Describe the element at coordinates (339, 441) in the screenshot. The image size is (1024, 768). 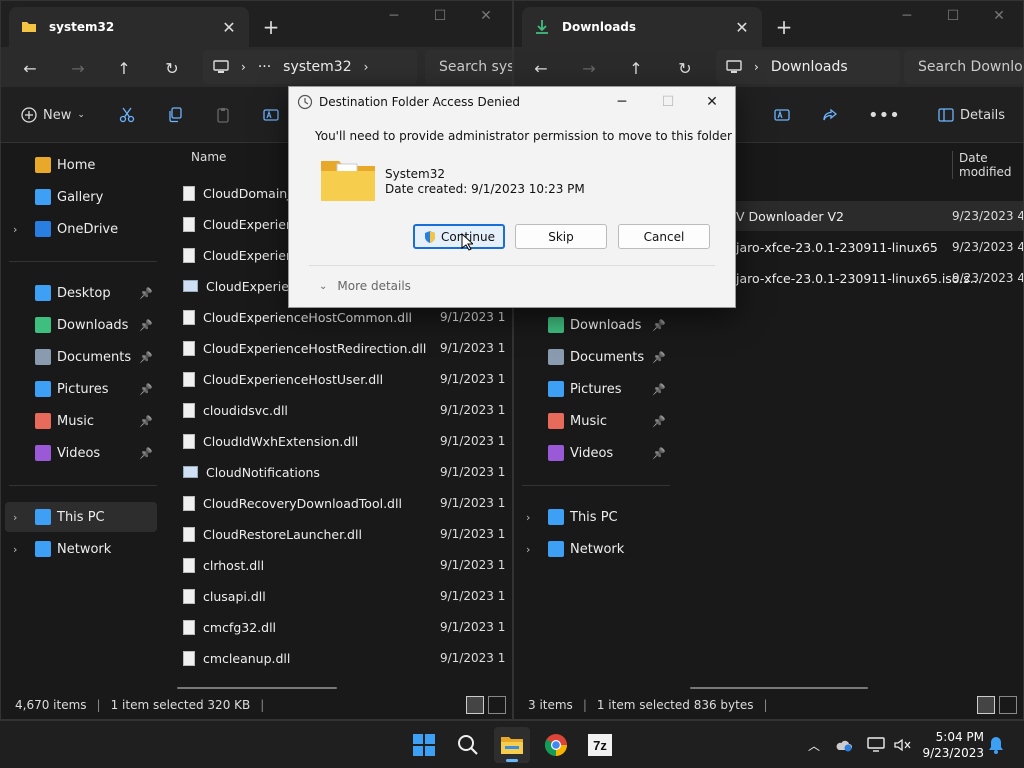
I see `file-row: CloudIdWxhExtension.dll 9/1/2023 1` at that location.